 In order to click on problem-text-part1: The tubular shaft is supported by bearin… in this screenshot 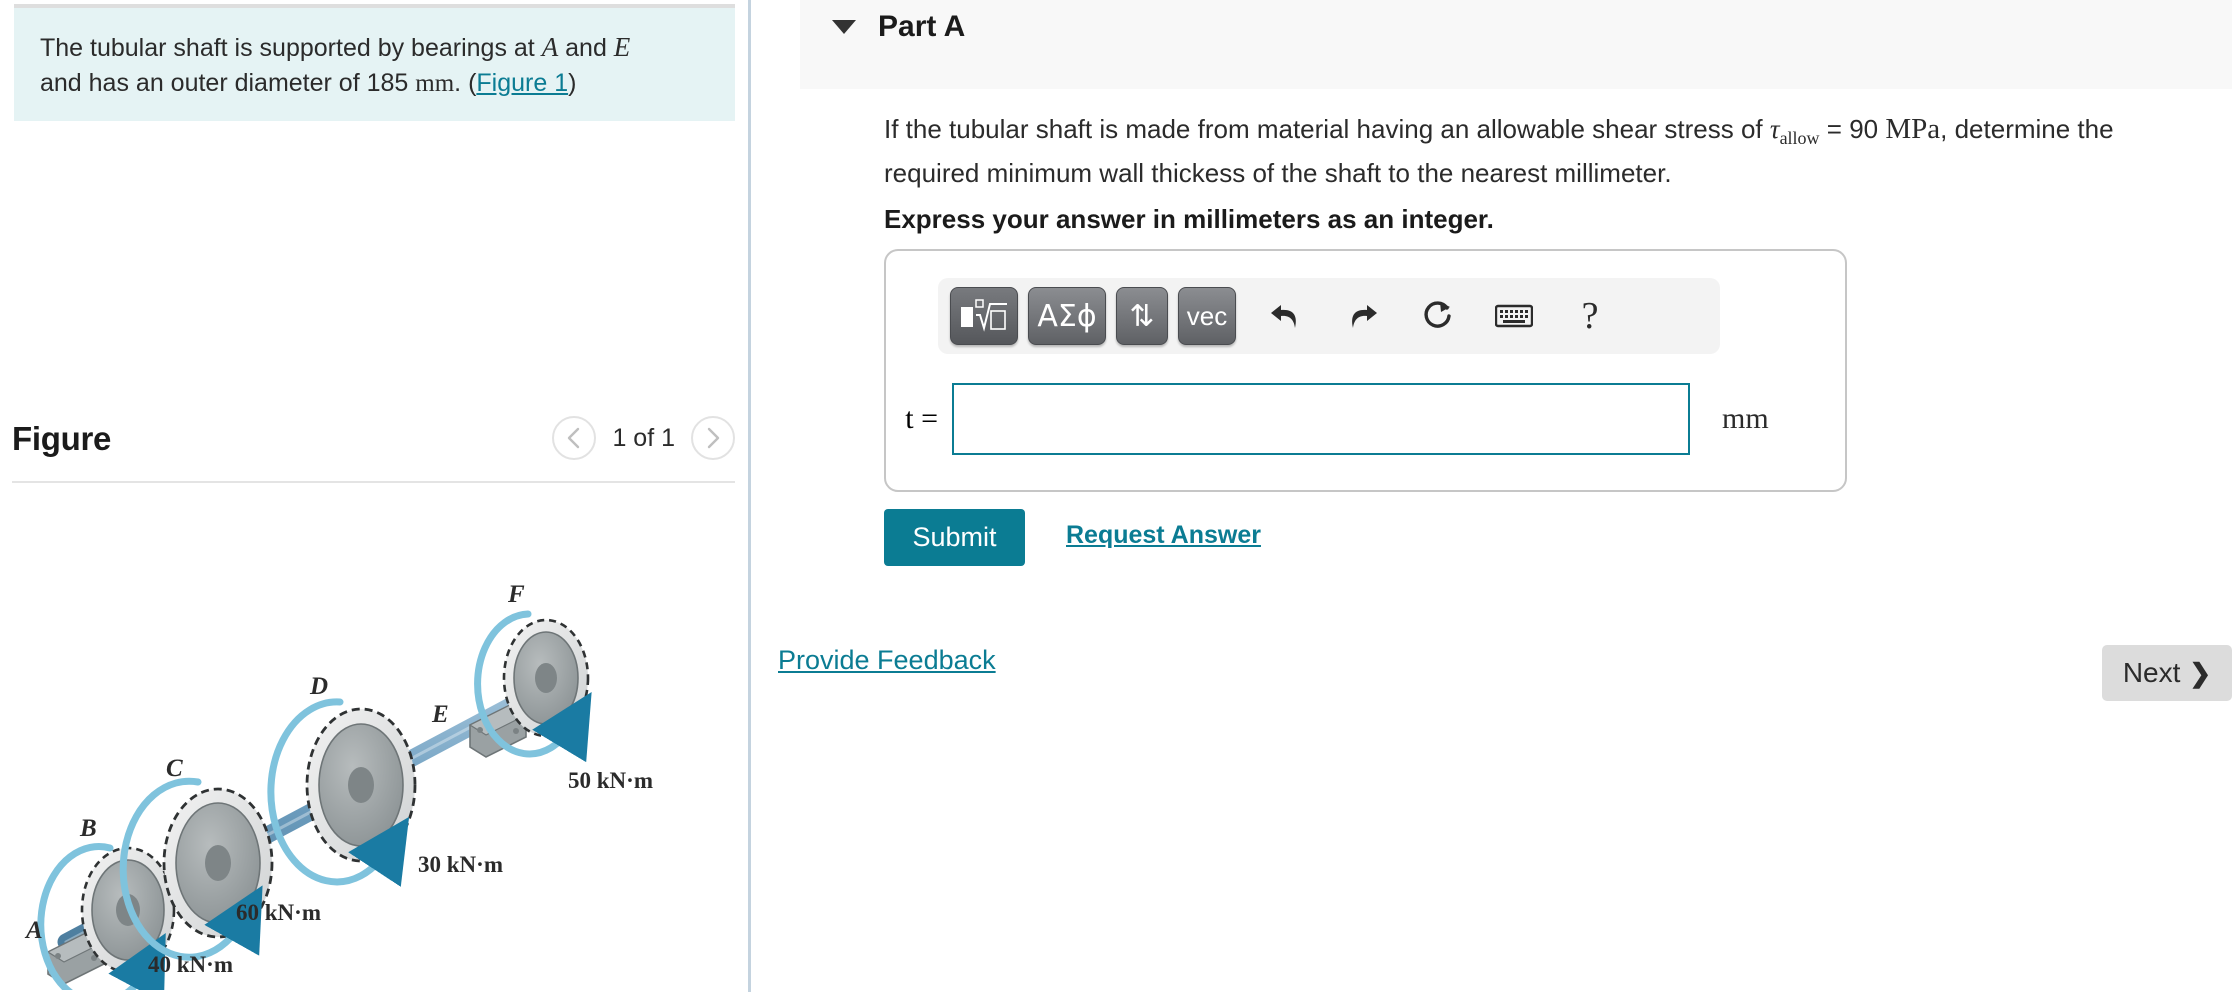, I will do `click(291, 48)`.